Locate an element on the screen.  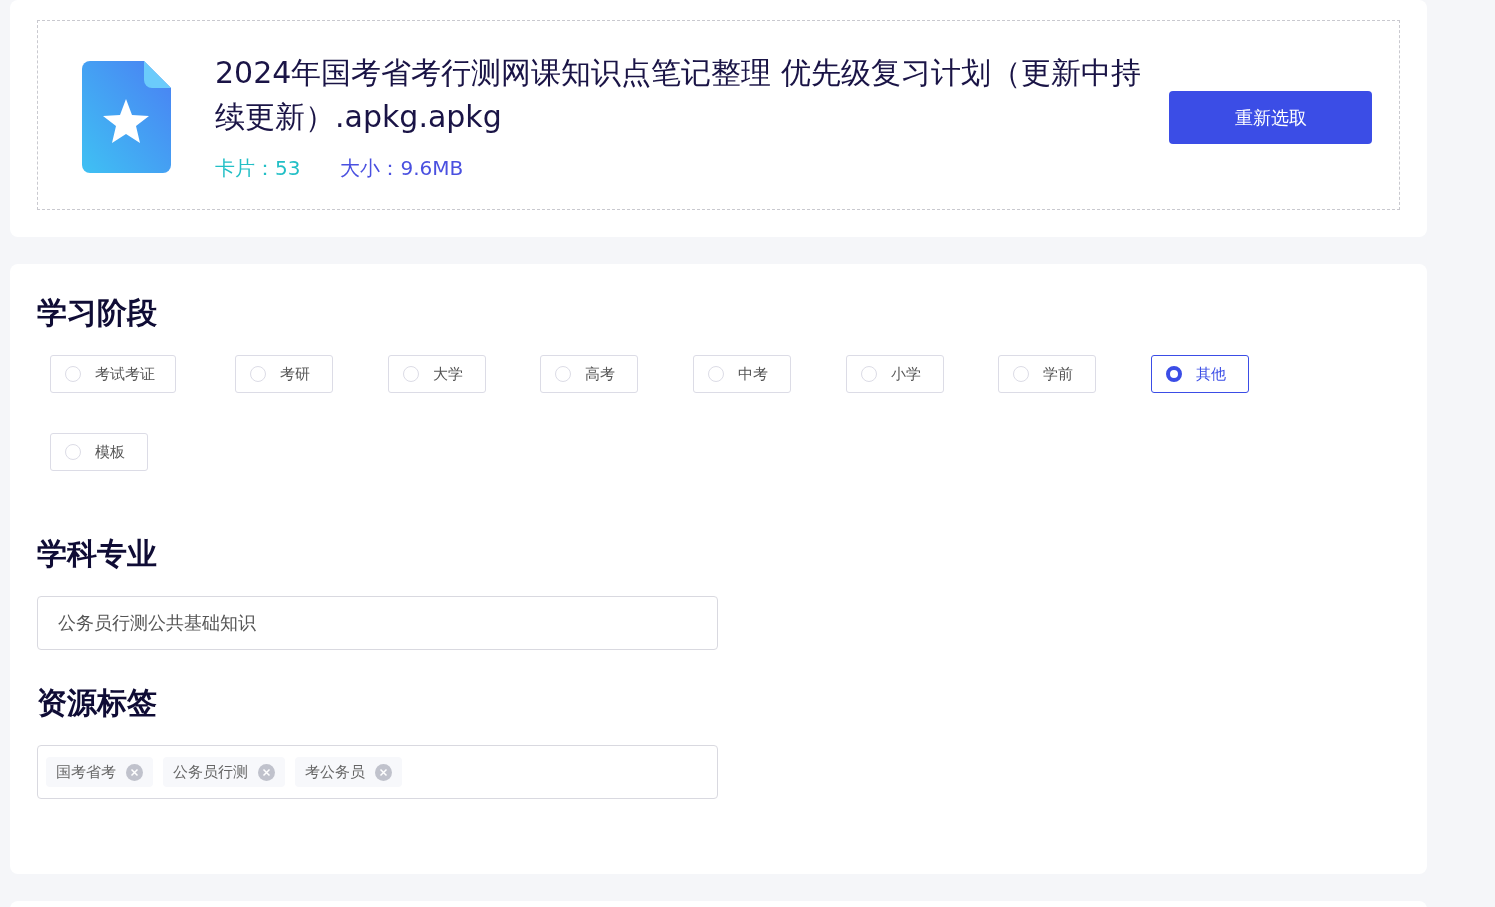
file-name: 2024年国考省考行测网课知识点笔记整理 优先级复习计划（更新中持续更新）.apkg.apkg is located at coordinates (678, 95).